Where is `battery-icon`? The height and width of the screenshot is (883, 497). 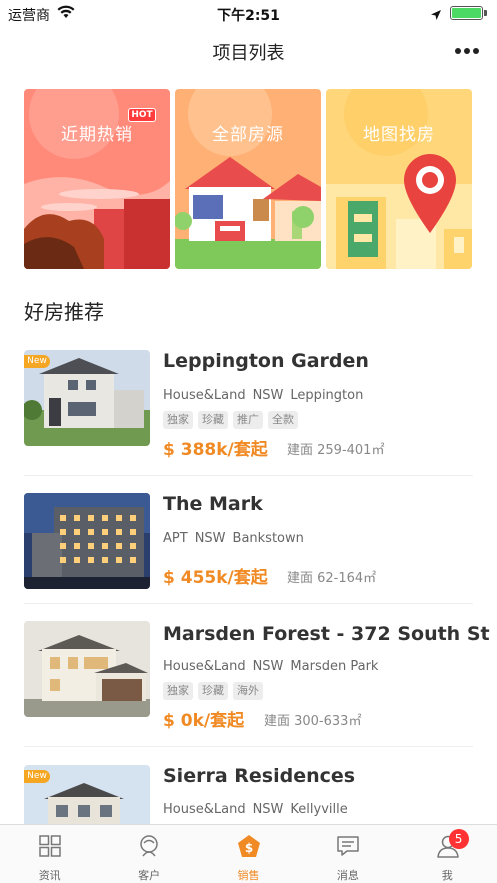
battery-icon is located at coordinates (466, 13).